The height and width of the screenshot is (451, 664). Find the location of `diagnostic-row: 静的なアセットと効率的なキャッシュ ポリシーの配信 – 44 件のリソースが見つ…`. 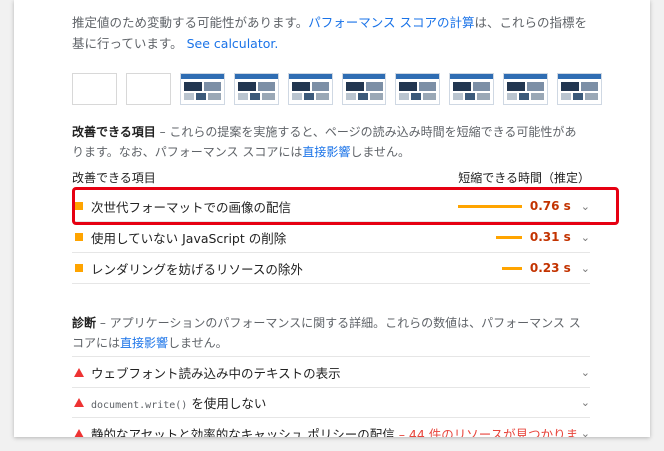

diagnostic-row: 静的なアセットと効率的なキャッシュ ポリシーの配信 – 44 件のリソースが見つ… is located at coordinates (331, 427).